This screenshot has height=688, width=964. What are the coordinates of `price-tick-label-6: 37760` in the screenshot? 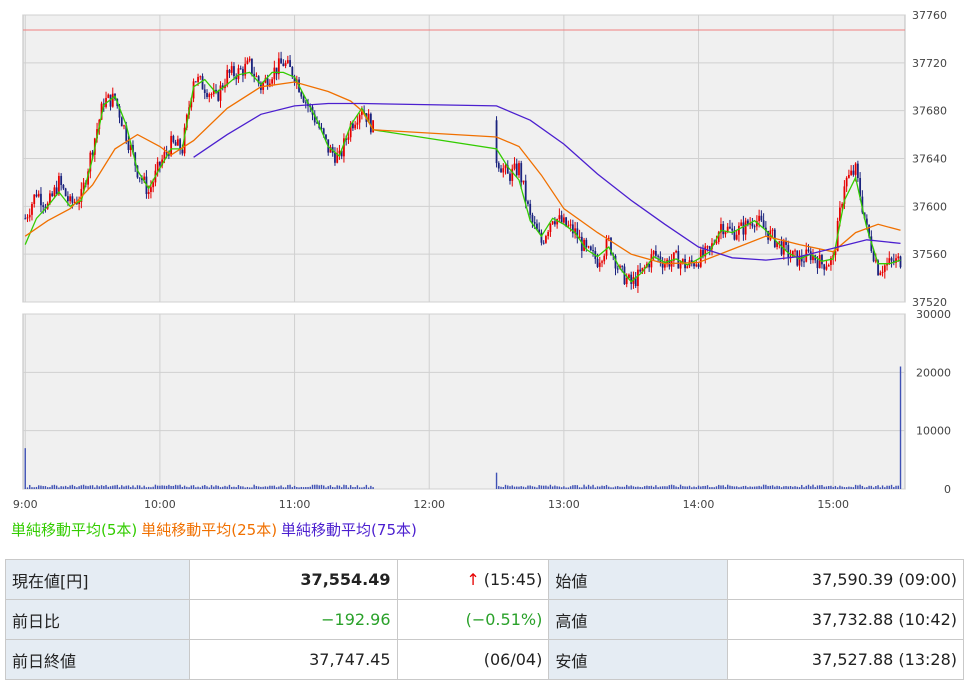 It's located at (929, 15).